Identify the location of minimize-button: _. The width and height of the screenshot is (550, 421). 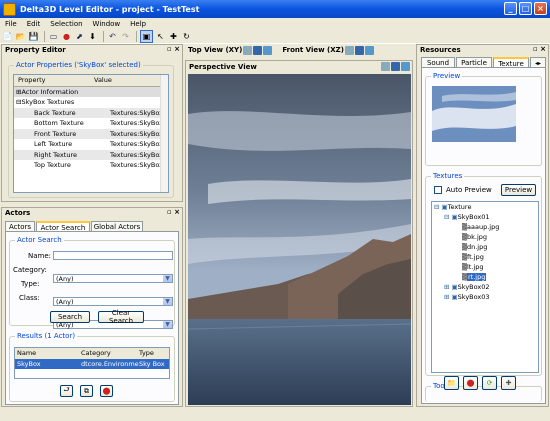
(510, 8).